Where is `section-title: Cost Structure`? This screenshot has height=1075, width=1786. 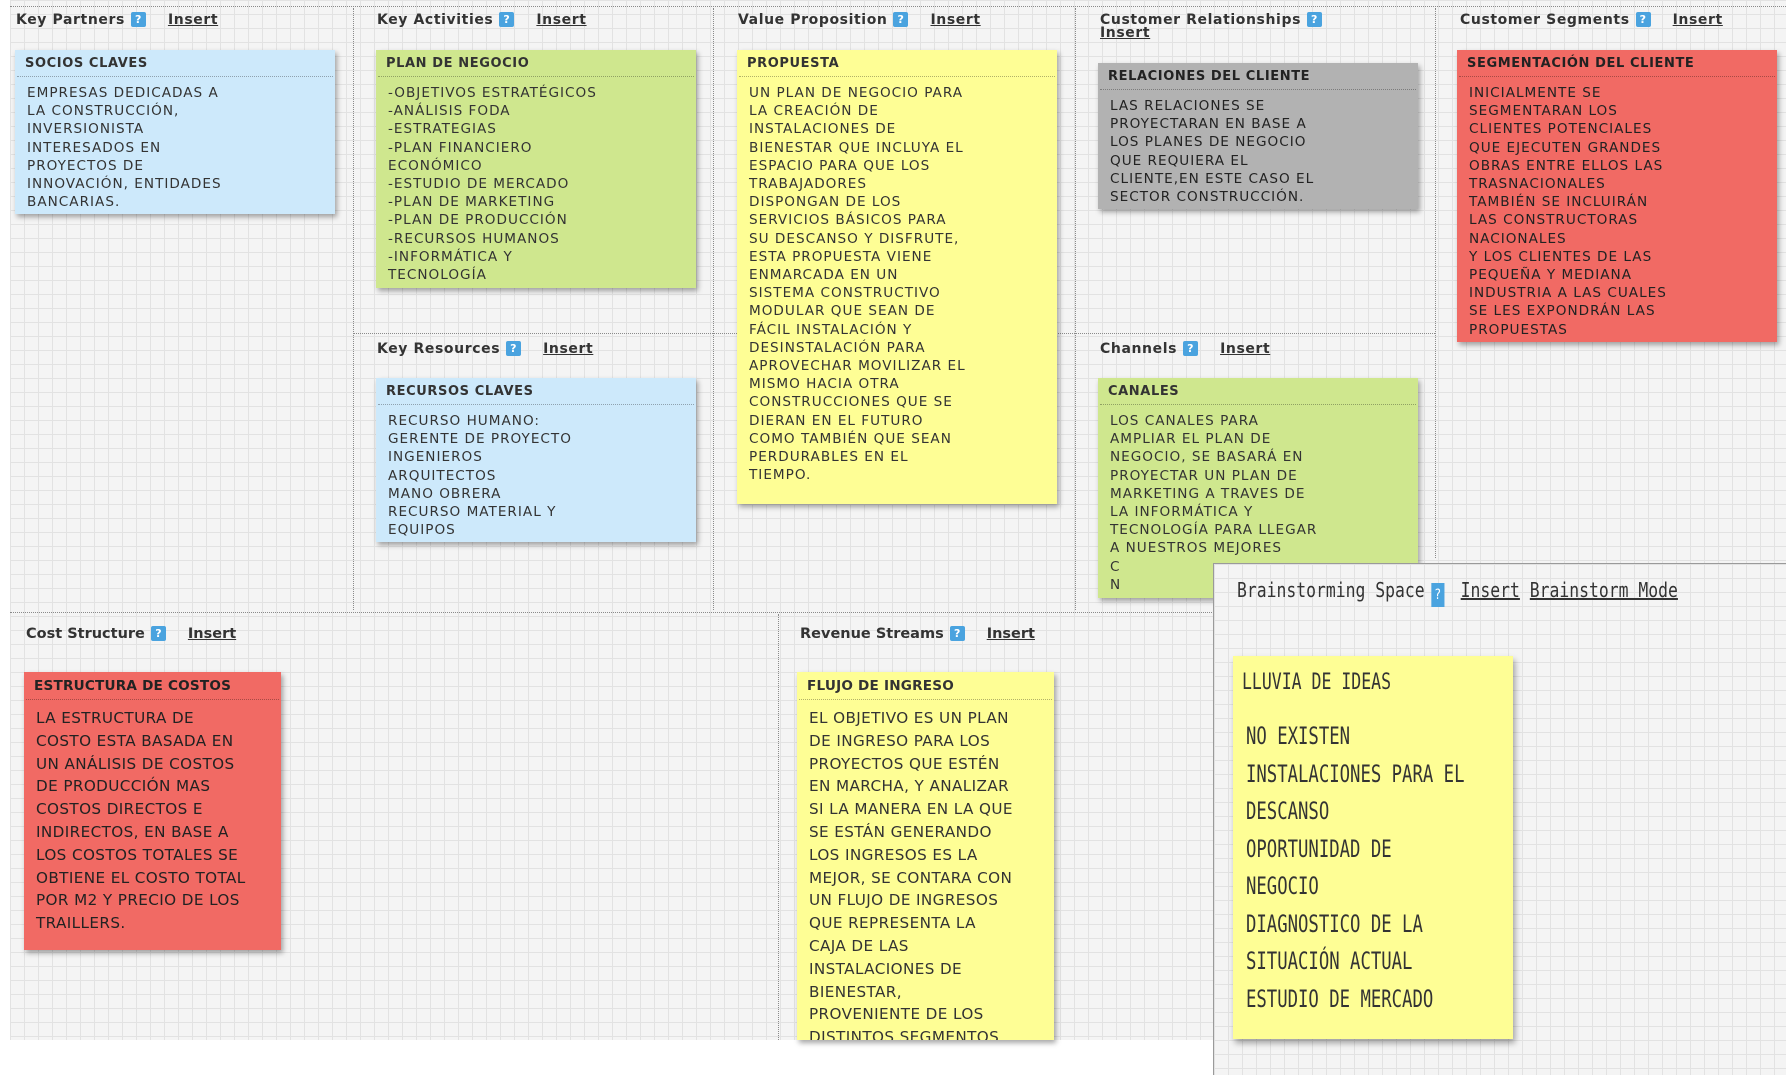 section-title: Cost Structure is located at coordinates (85, 634).